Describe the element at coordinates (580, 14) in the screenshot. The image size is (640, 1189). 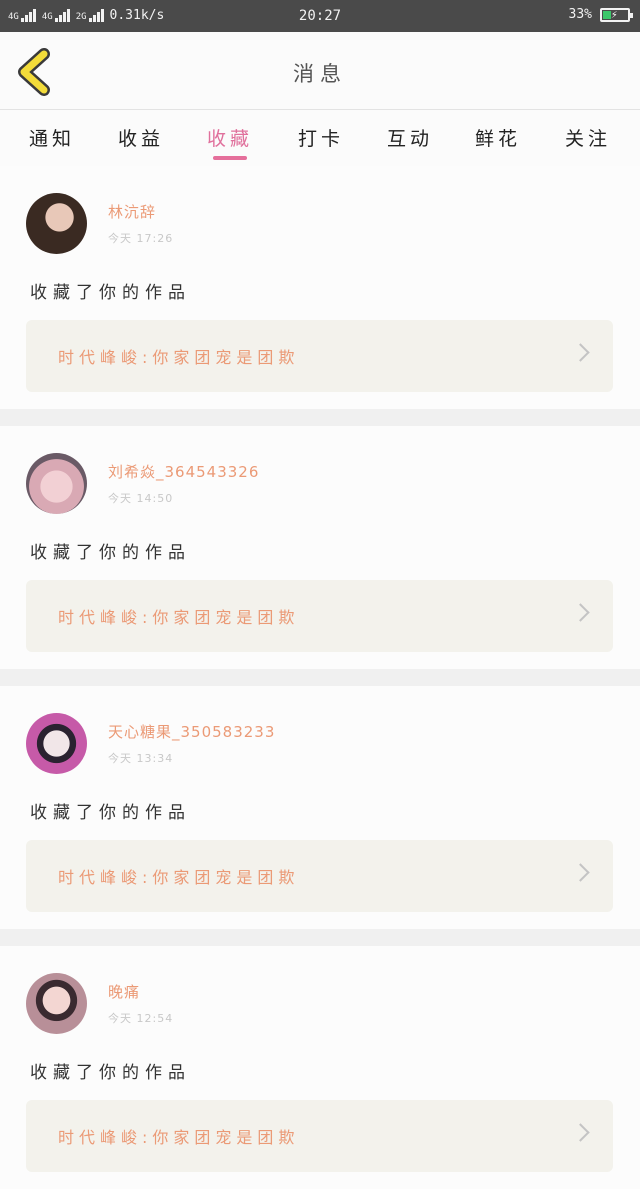
I see `battery-percent: 33%` at that location.